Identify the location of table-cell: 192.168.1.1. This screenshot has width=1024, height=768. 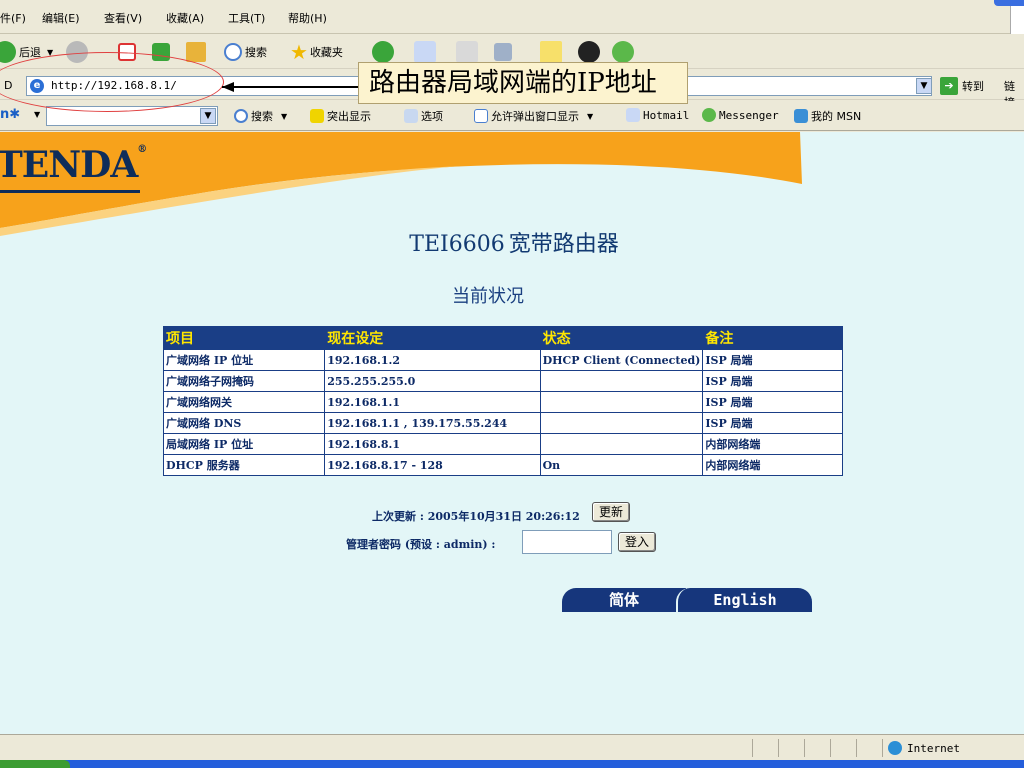
(432, 402).